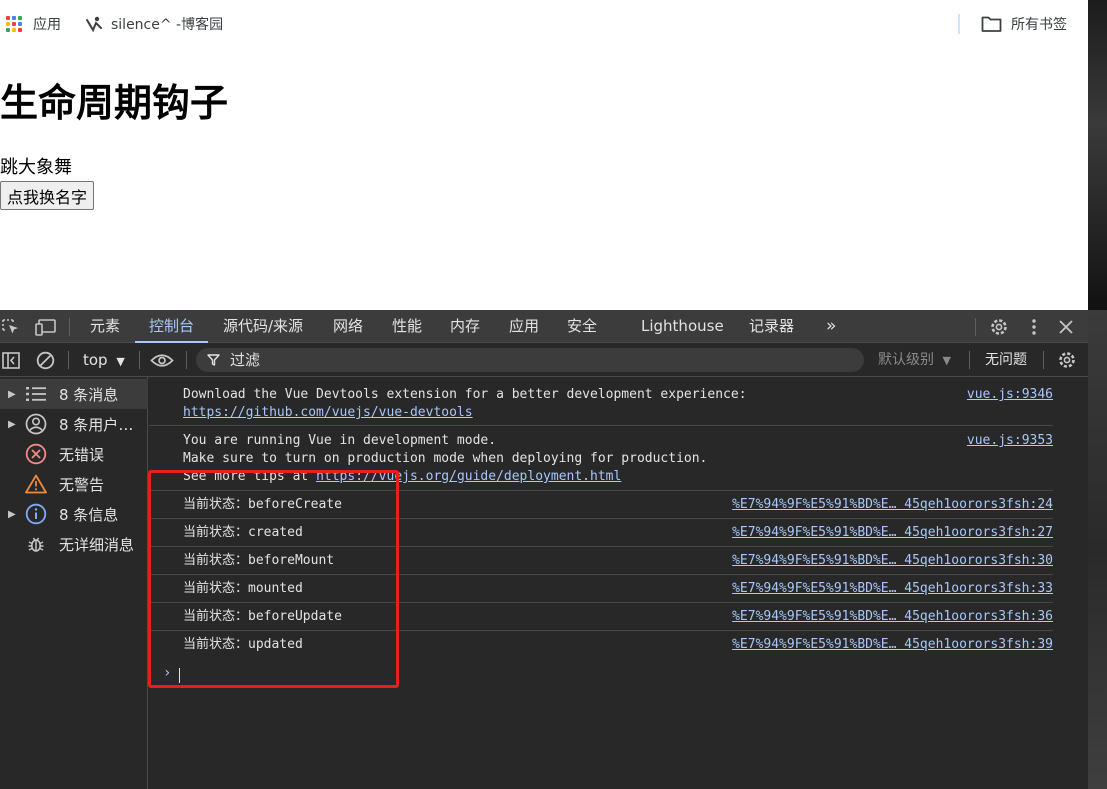  What do you see at coordinates (167, 673) in the screenshot?
I see `console-prompt-chevron-icon: ›` at bounding box center [167, 673].